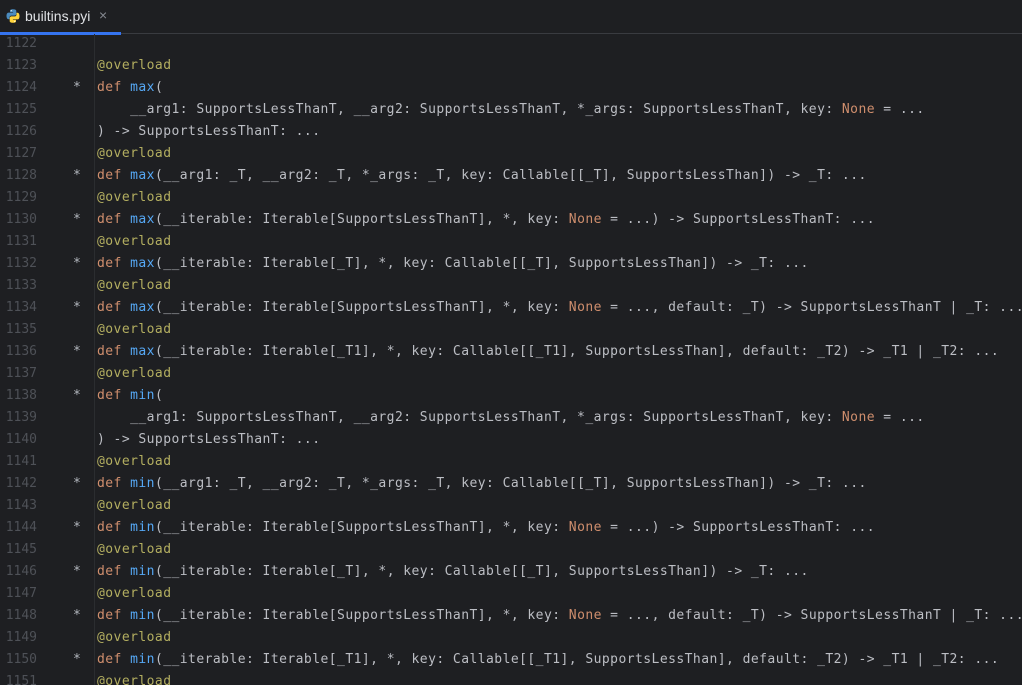 This screenshot has height=685, width=1022. What do you see at coordinates (511, 88) in the screenshot?
I see `code-line: 1124 * def max(` at bounding box center [511, 88].